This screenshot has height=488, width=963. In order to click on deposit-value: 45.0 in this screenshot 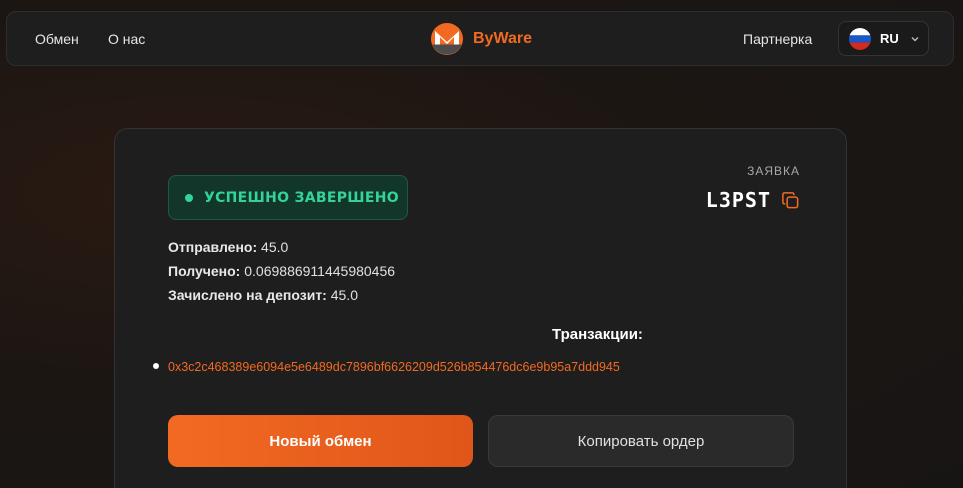, I will do `click(344, 295)`.